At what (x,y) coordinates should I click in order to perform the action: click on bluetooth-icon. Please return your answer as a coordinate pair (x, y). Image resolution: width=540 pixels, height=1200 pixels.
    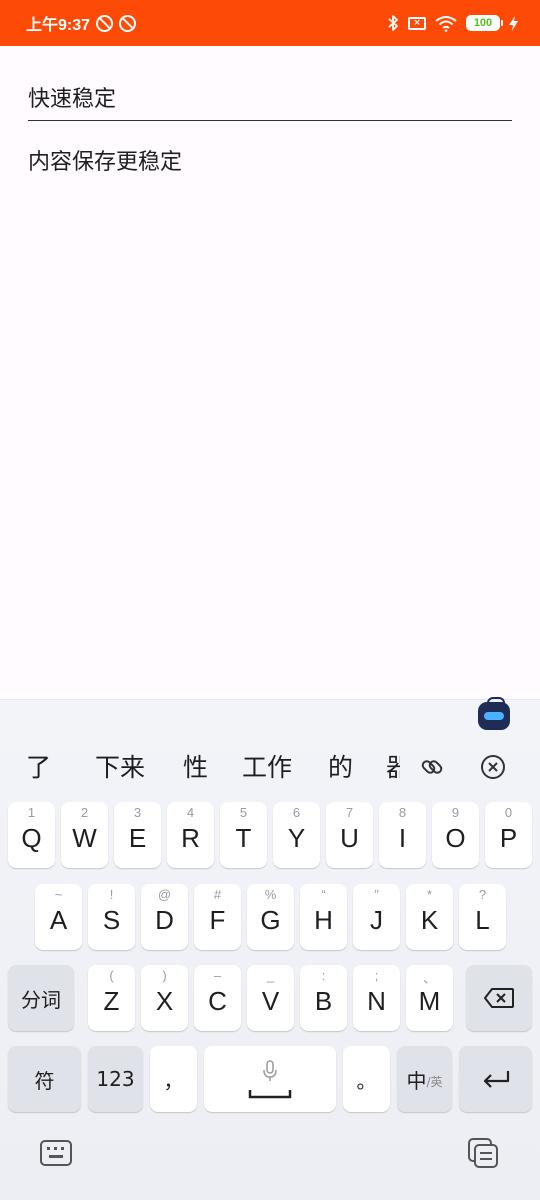
    Looking at the image, I should click on (393, 23).